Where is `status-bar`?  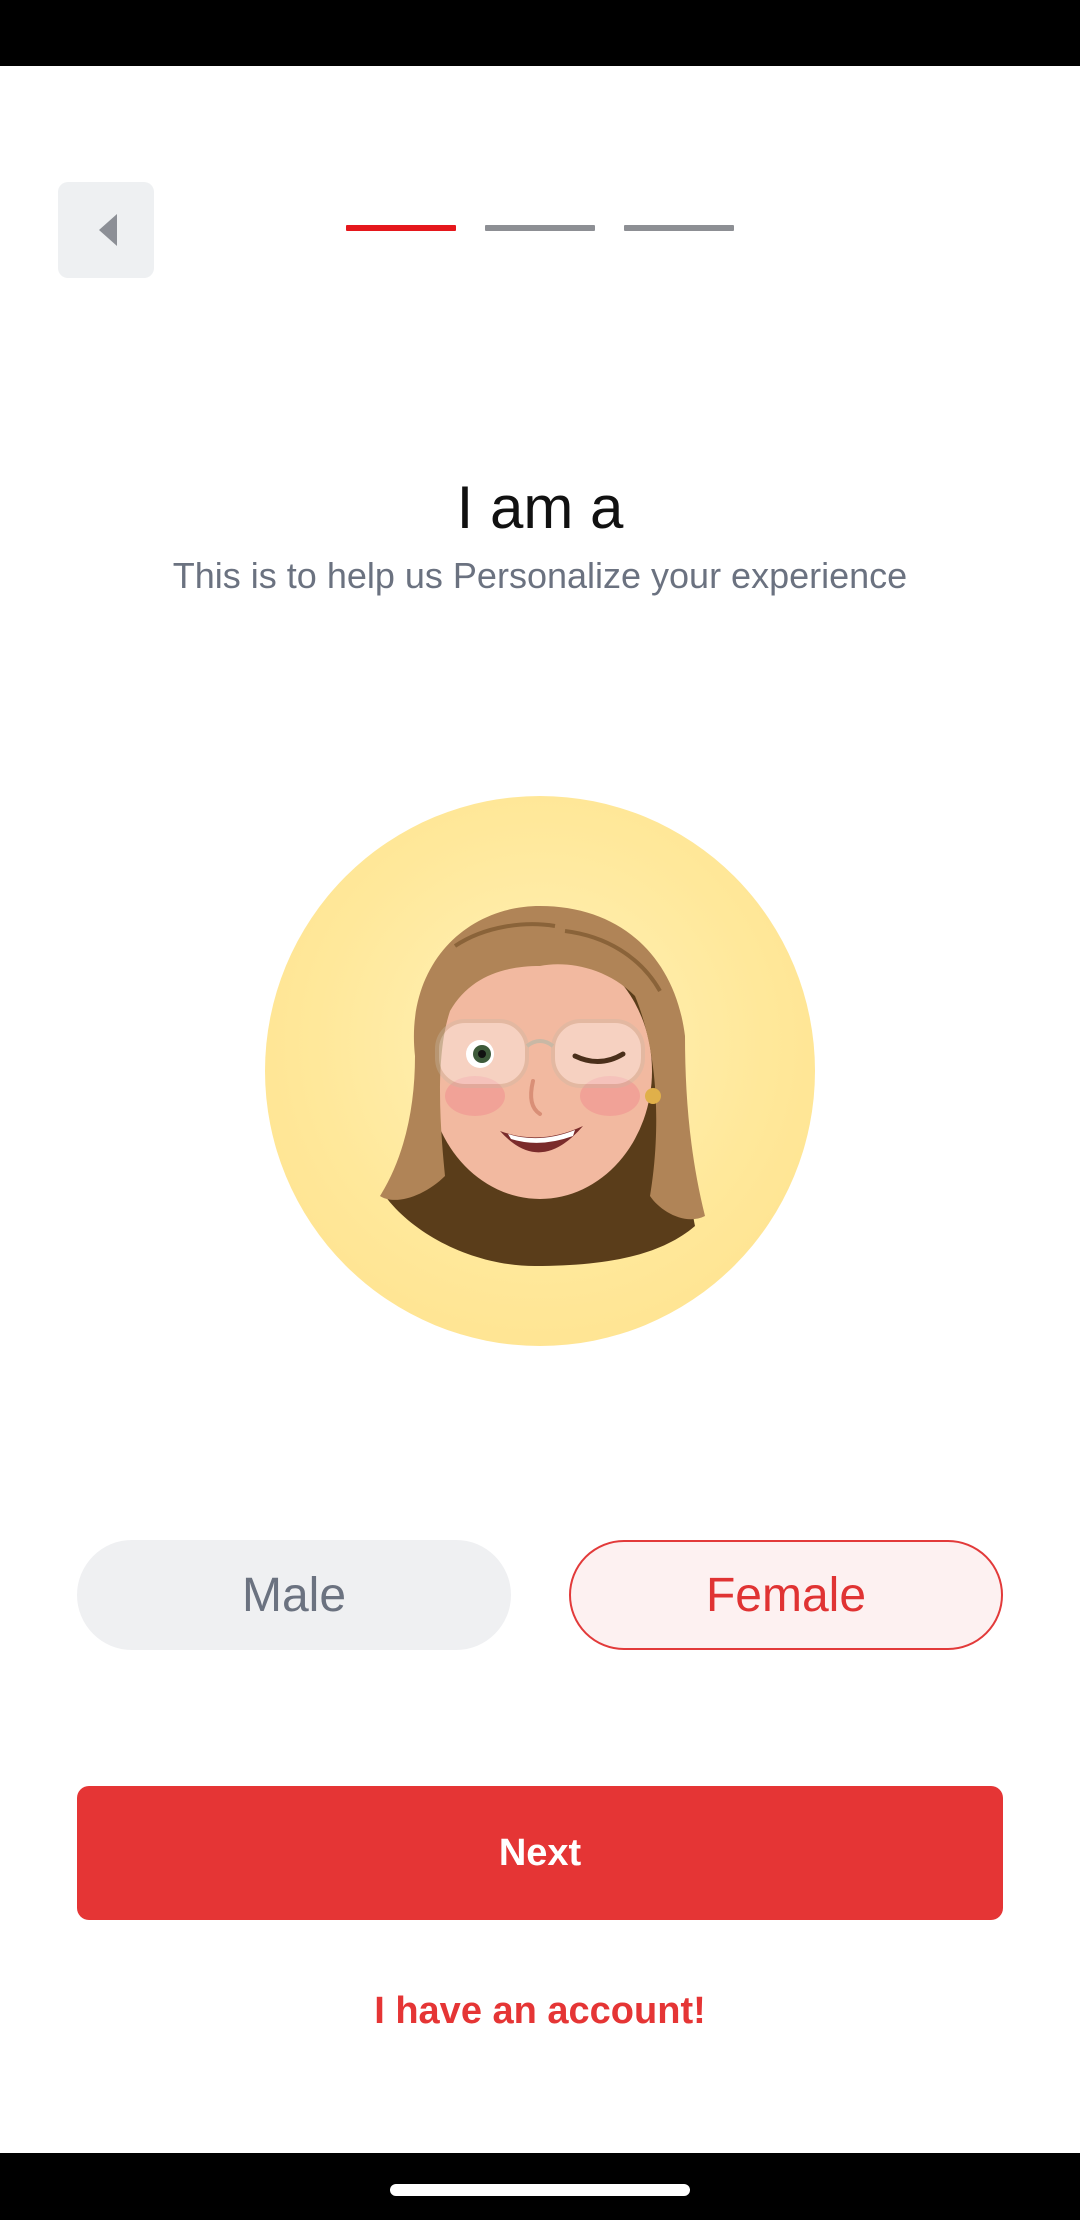 status-bar is located at coordinates (540, 33).